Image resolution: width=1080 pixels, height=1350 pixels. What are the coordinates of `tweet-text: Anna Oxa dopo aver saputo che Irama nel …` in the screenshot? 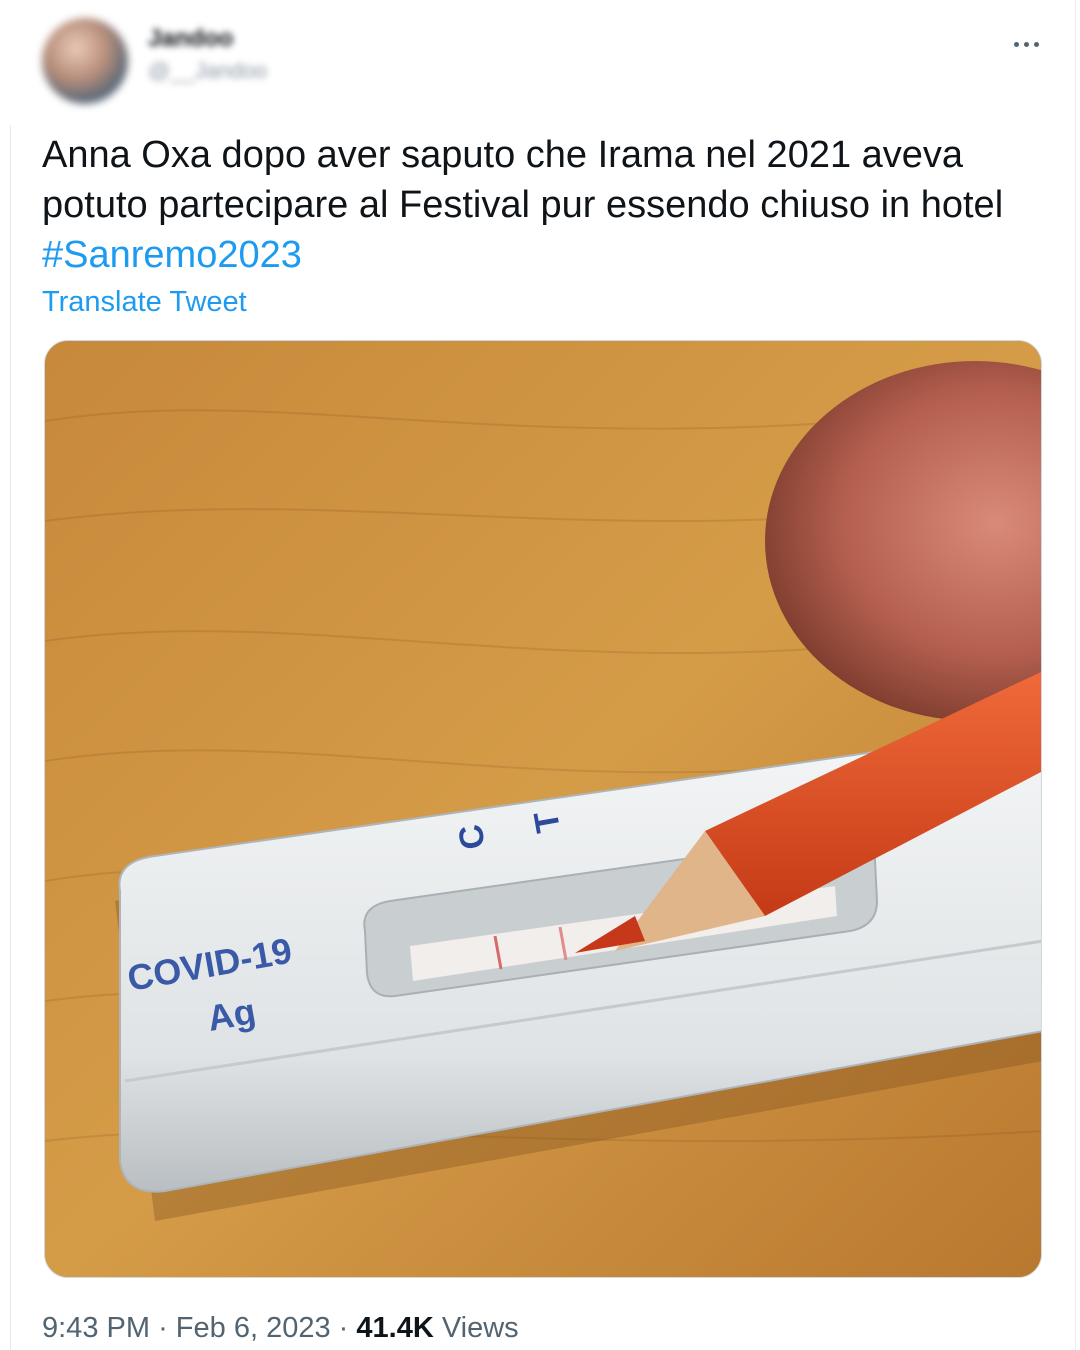 It's located at (537, 205).